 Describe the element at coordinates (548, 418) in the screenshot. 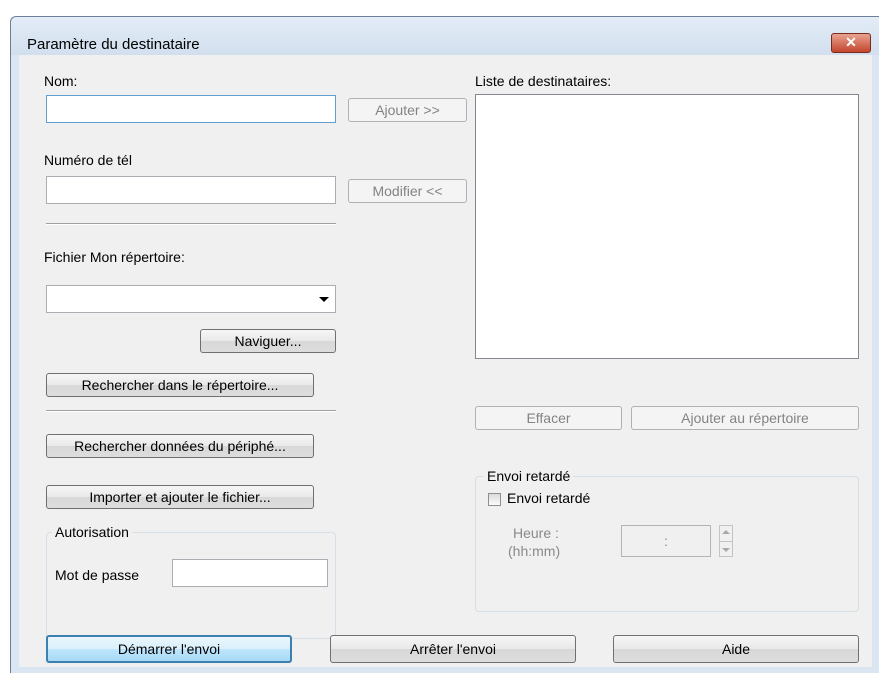

I see `clear-button: Effacer` at that location.